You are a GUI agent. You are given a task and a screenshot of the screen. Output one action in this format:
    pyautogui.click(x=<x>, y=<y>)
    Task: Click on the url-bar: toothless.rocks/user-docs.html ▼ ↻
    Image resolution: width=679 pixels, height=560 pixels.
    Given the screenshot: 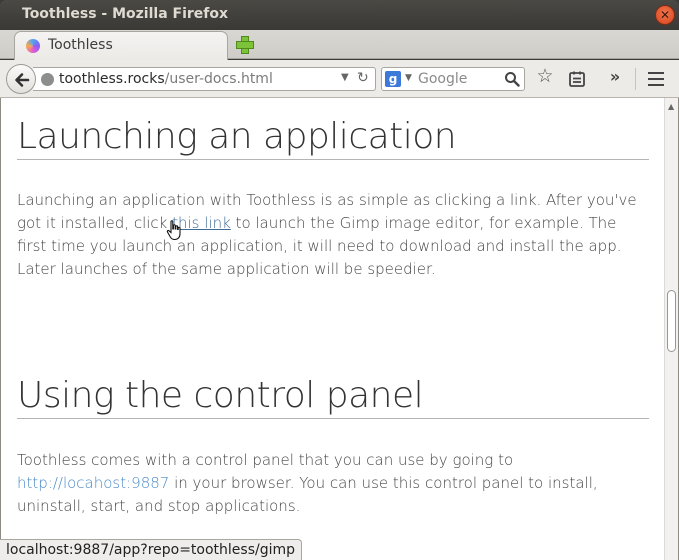 What is the action you would take?
    pyautogui.click(x=204, y=79)
    